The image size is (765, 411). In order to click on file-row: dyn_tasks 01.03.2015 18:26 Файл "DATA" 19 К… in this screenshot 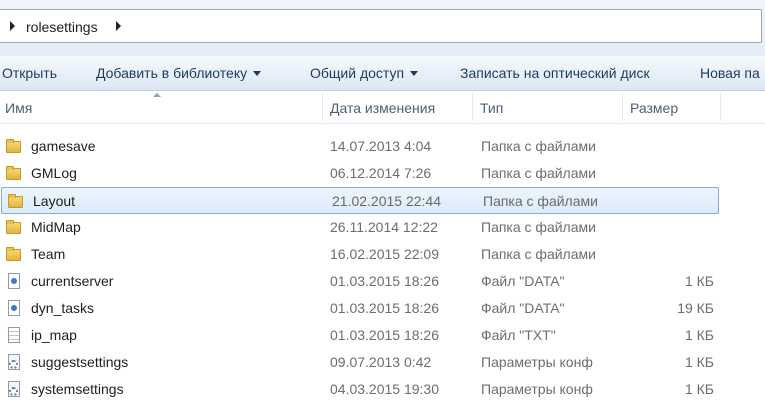, I will do `click(360, 308)`.